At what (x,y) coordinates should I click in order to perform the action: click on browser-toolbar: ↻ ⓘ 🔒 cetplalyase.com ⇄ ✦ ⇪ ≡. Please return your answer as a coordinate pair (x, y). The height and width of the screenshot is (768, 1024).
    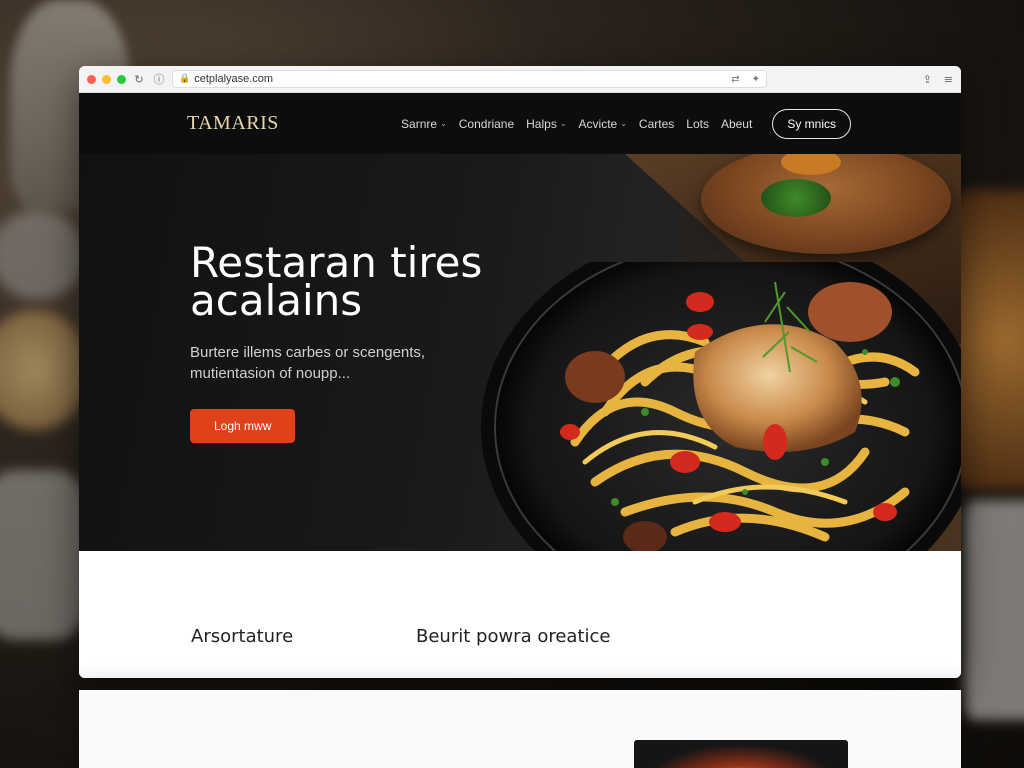
    Looking at the image, I should click on (520, 79).